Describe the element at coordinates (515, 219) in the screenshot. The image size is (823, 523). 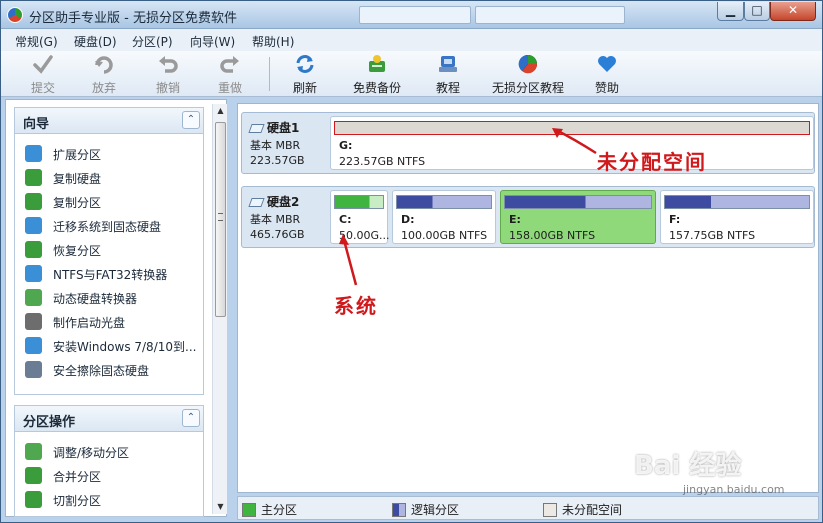
I see `partition-letter: E:` at that location.